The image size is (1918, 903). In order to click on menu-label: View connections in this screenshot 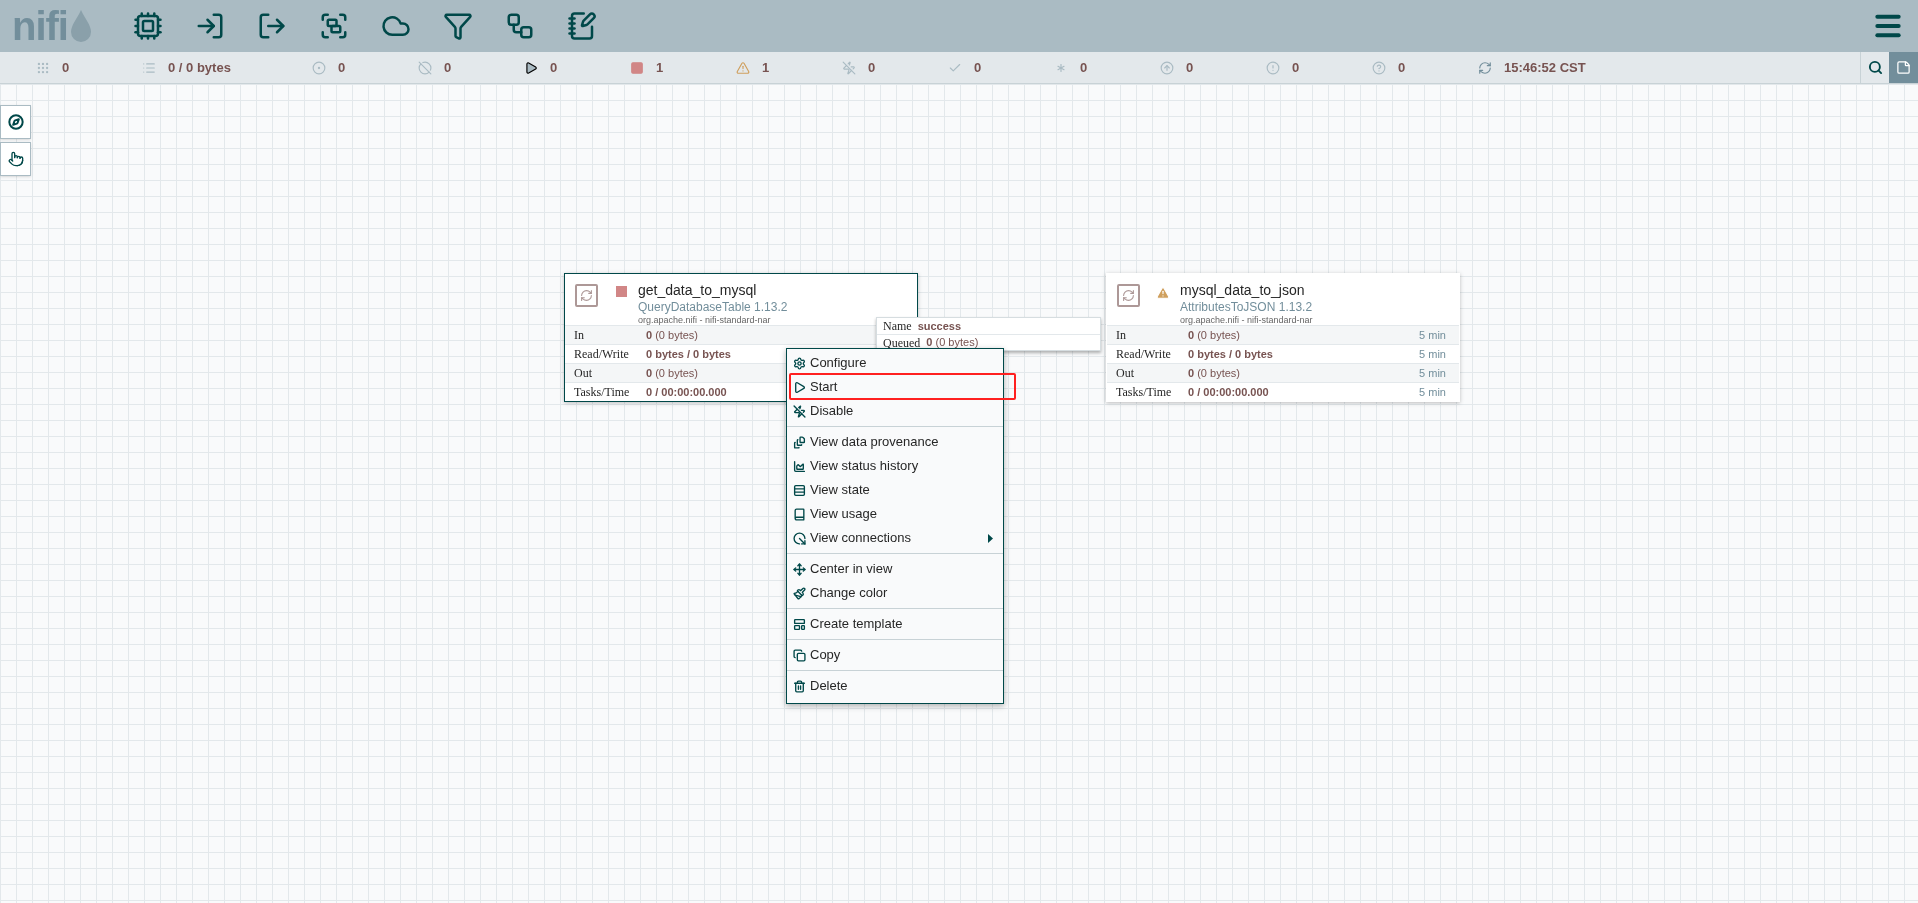, I will do `click(860, 538)`.